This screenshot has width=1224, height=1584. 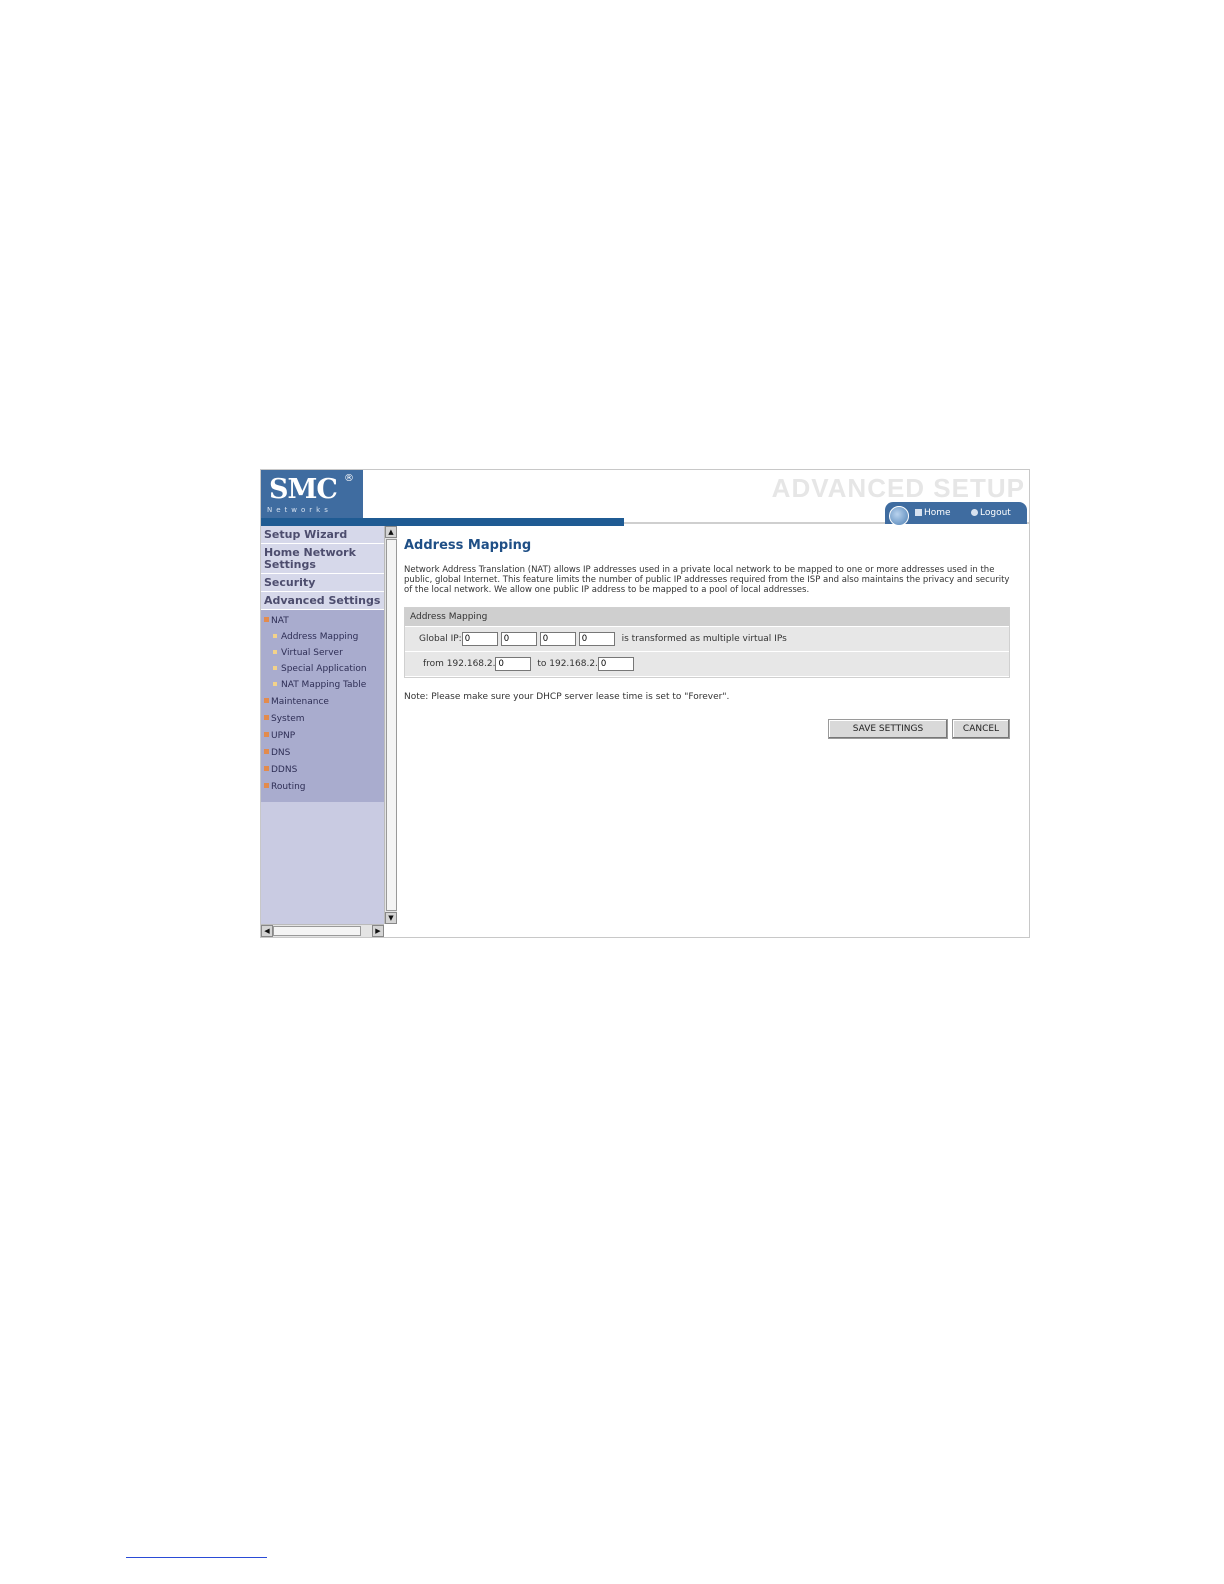 I want to click on table-header: Address Mapping, so click(x=707, y=617).